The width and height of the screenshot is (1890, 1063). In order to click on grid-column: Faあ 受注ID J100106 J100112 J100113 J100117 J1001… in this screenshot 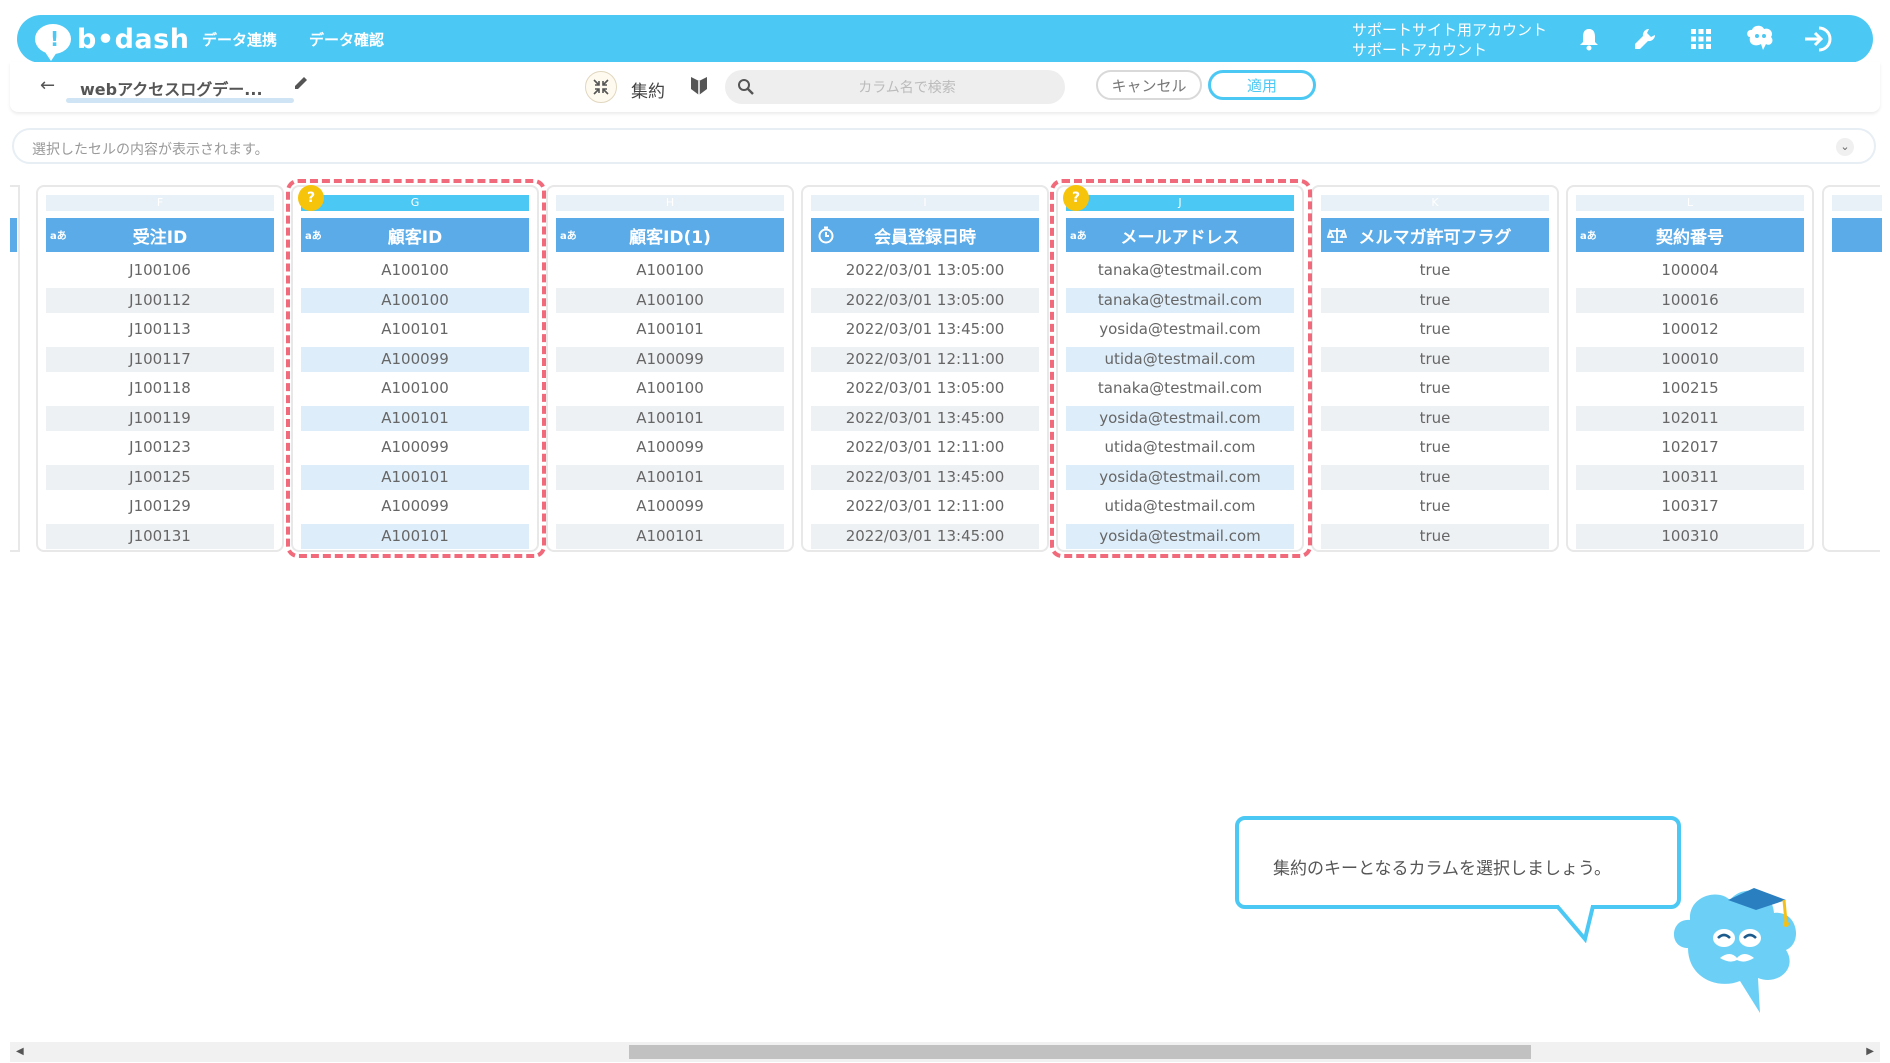, I will do `click(160, 368)`.